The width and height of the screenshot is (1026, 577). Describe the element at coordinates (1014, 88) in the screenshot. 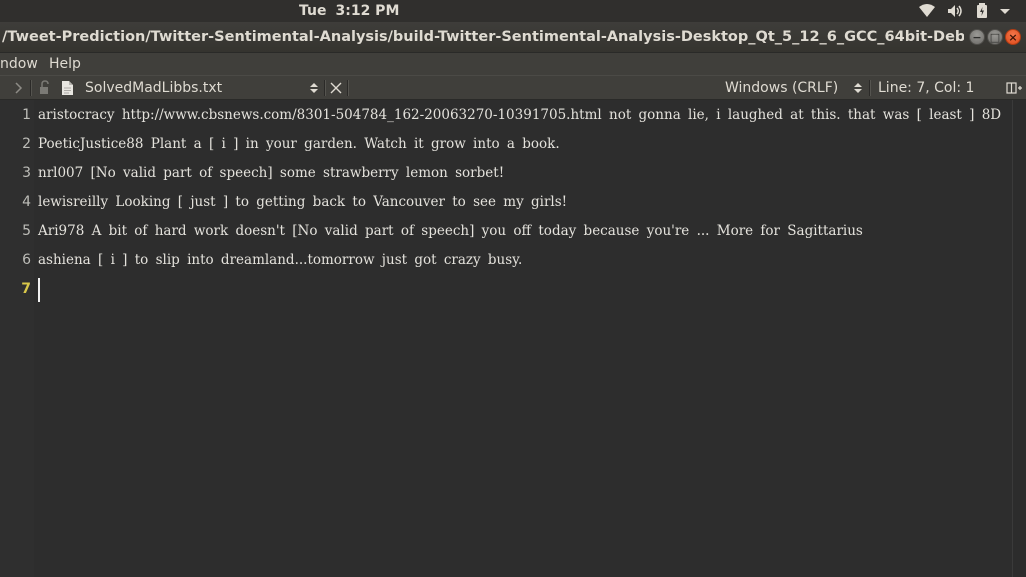

I see `split-view-icon` at that location.